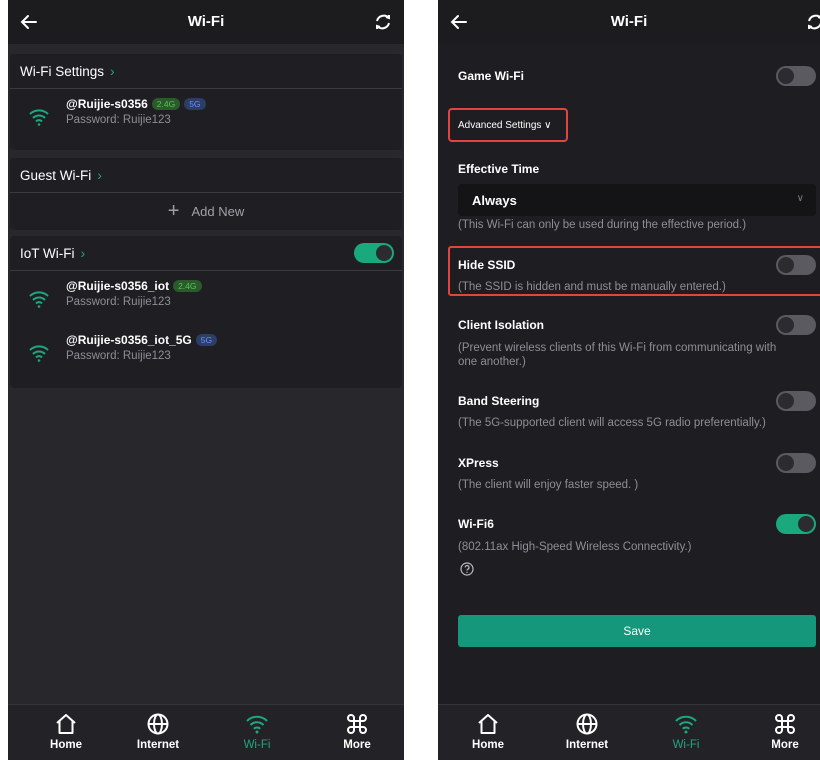 The height and width of the screenshot is (760, 820). Describe the element at coordinates (62, 71) in the screenshot. I see `wifi-settings-label: Wi-Fi Settings` at that location.